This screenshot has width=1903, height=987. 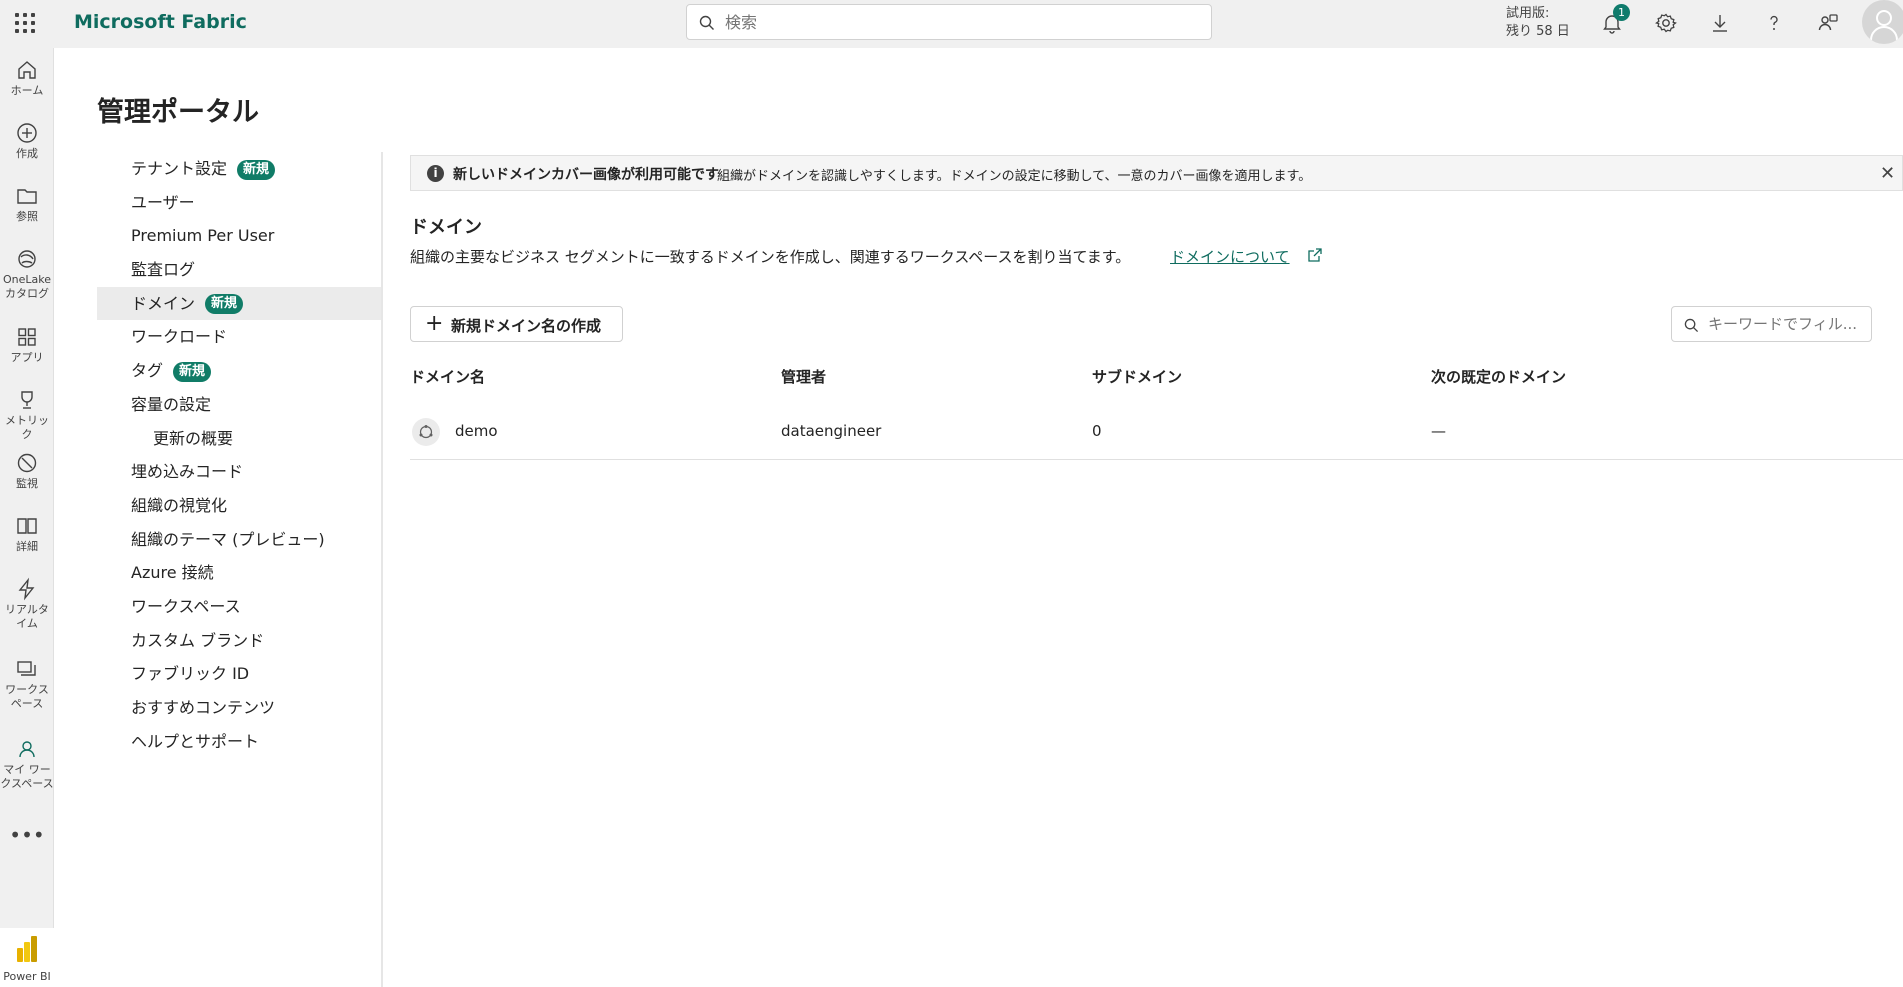 I want to click on column-header-domain: ドメイン名, so click(x=447, y=376).